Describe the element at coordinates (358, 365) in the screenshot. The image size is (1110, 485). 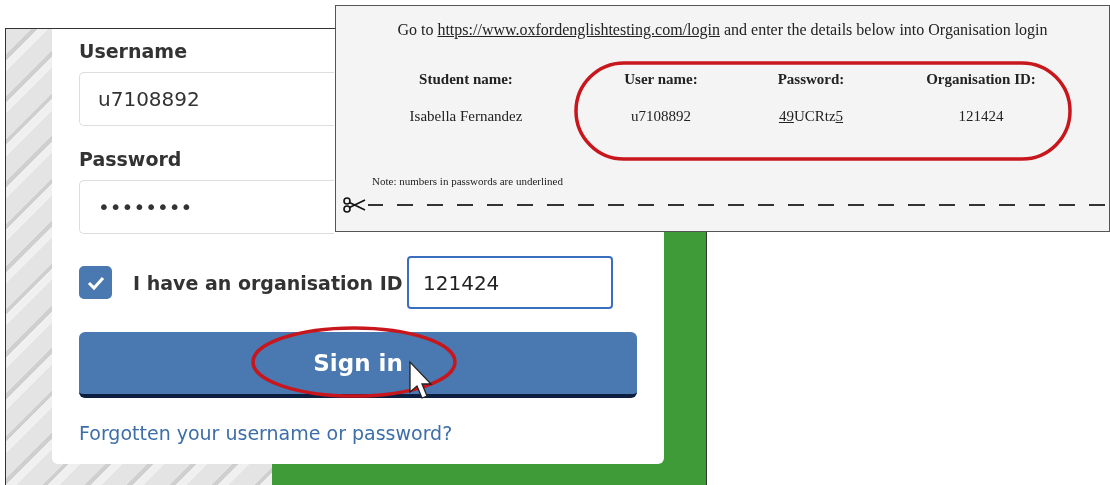
I see `sign-in-button: Sign in` at that location.